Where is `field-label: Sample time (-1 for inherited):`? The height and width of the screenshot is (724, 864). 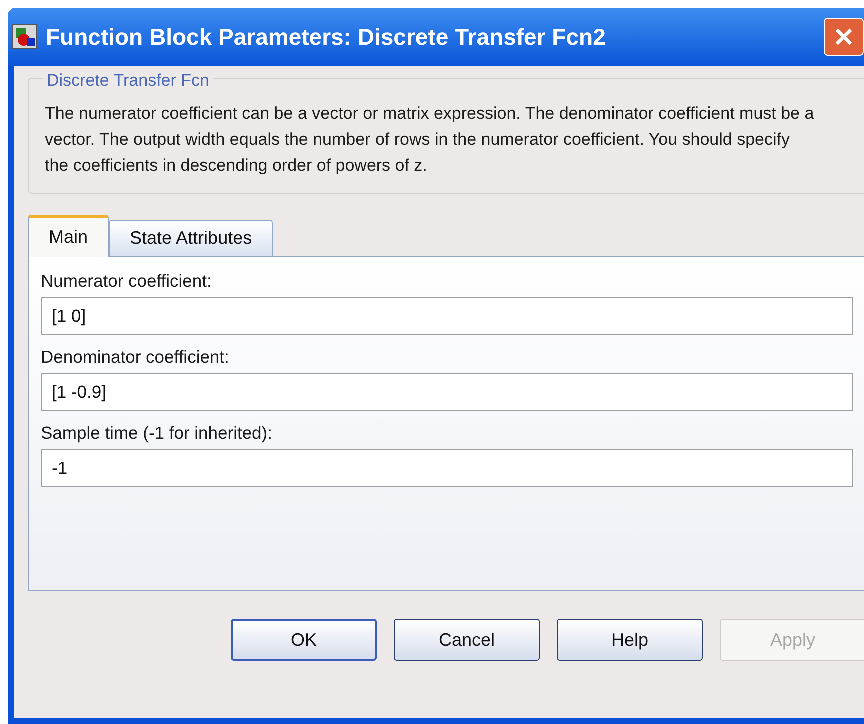 field-label: Sample time (-1 for inherited): is located at coordinates (157, 433).